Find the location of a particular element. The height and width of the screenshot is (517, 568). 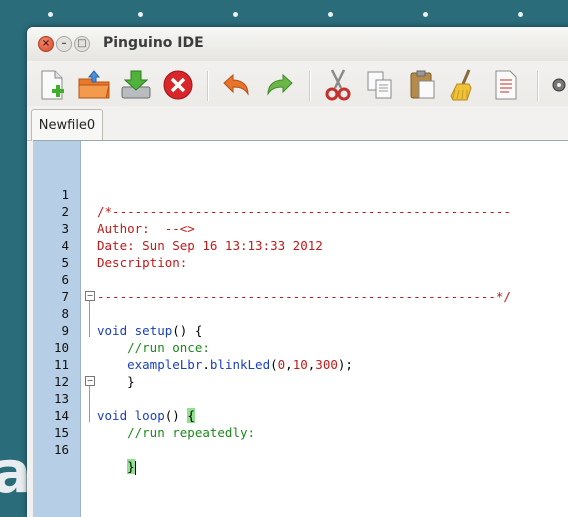

document-icon is located at coordinates (506, 85).